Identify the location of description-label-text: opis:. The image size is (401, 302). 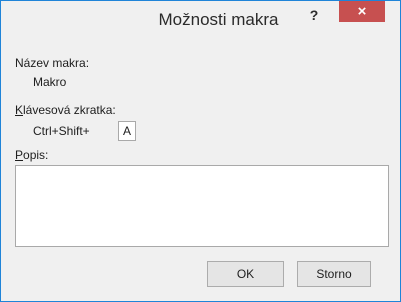
(36, 155).